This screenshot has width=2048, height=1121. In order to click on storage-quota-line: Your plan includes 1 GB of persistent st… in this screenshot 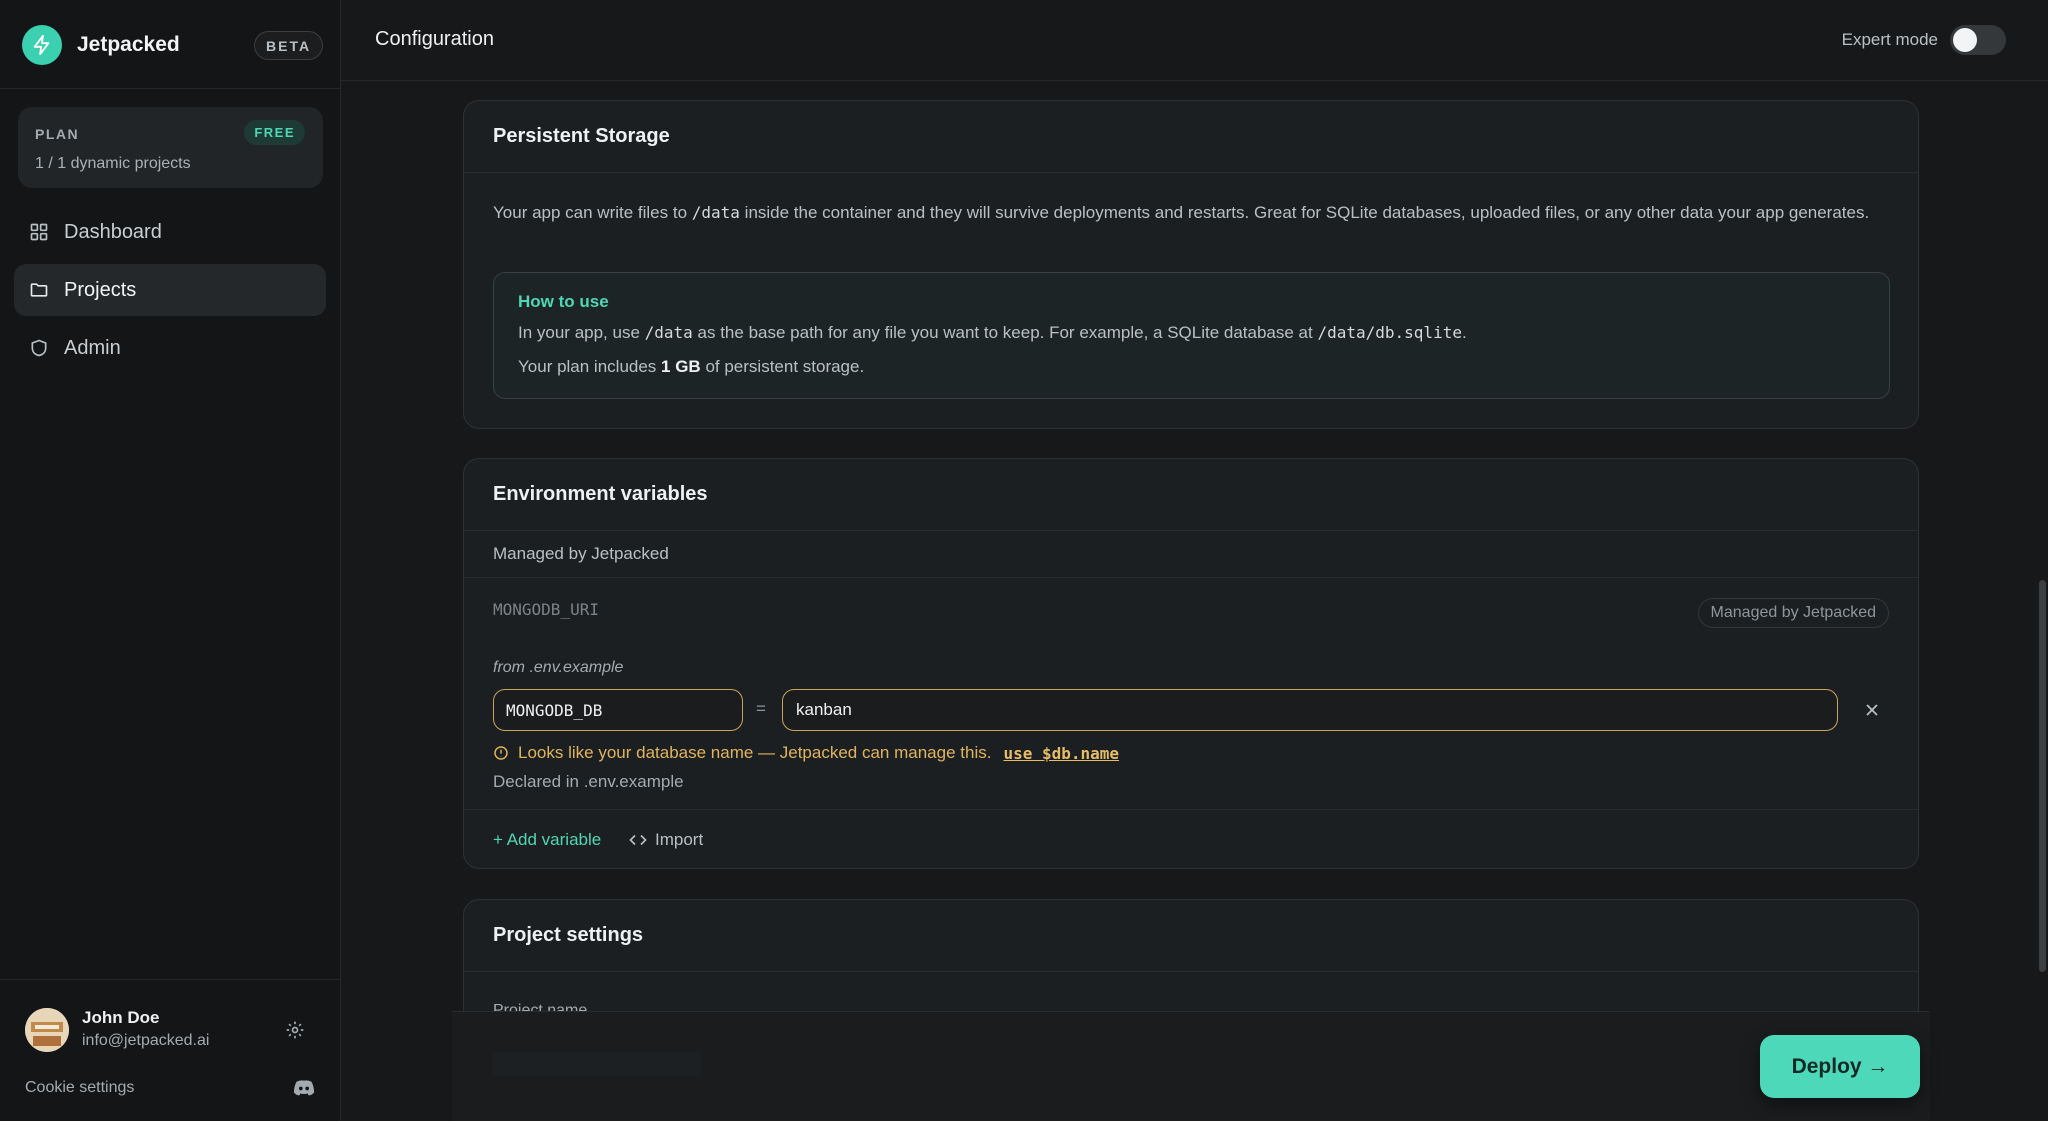, I will do `click(691, 366)`.